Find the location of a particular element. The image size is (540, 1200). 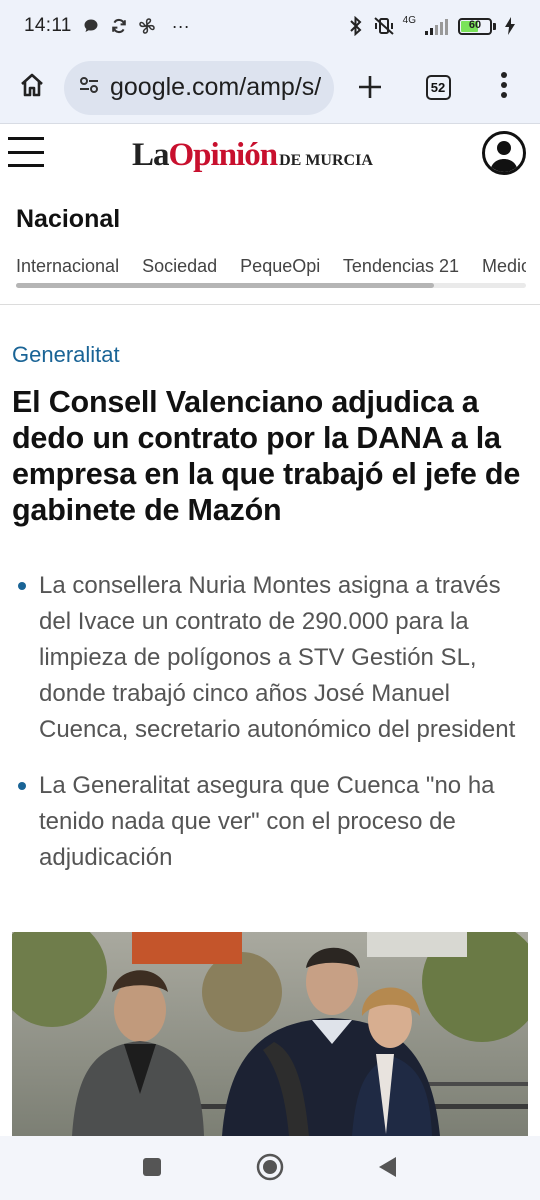

url-text: google.com/amp/s/ is located at coordinates (216, 87).